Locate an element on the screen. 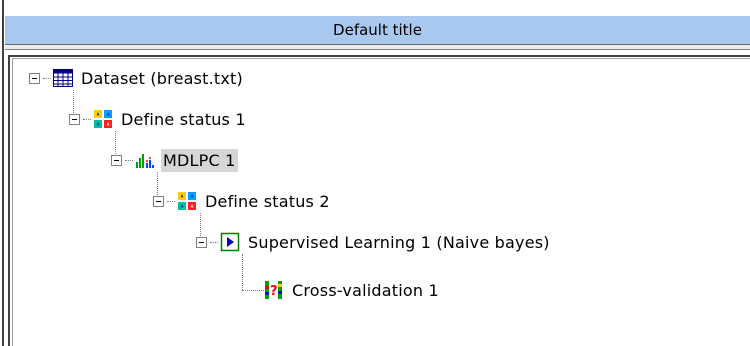 The height and width of the screenshot is (346, 750). left-border is located at coordinates (2, 173).